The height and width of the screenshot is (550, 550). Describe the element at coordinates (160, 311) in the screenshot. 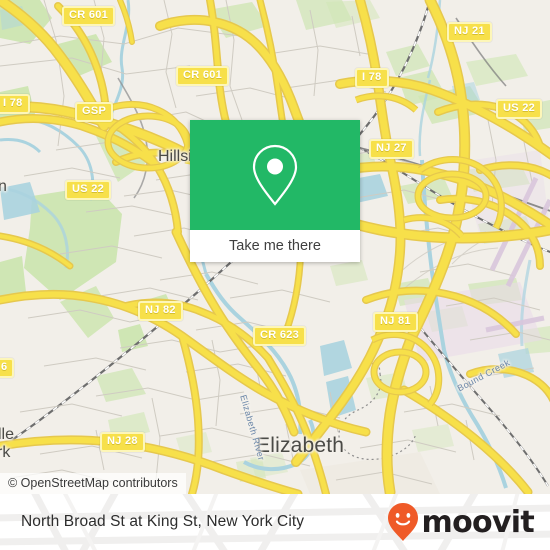

I see `shield: NJ 82` at that location.